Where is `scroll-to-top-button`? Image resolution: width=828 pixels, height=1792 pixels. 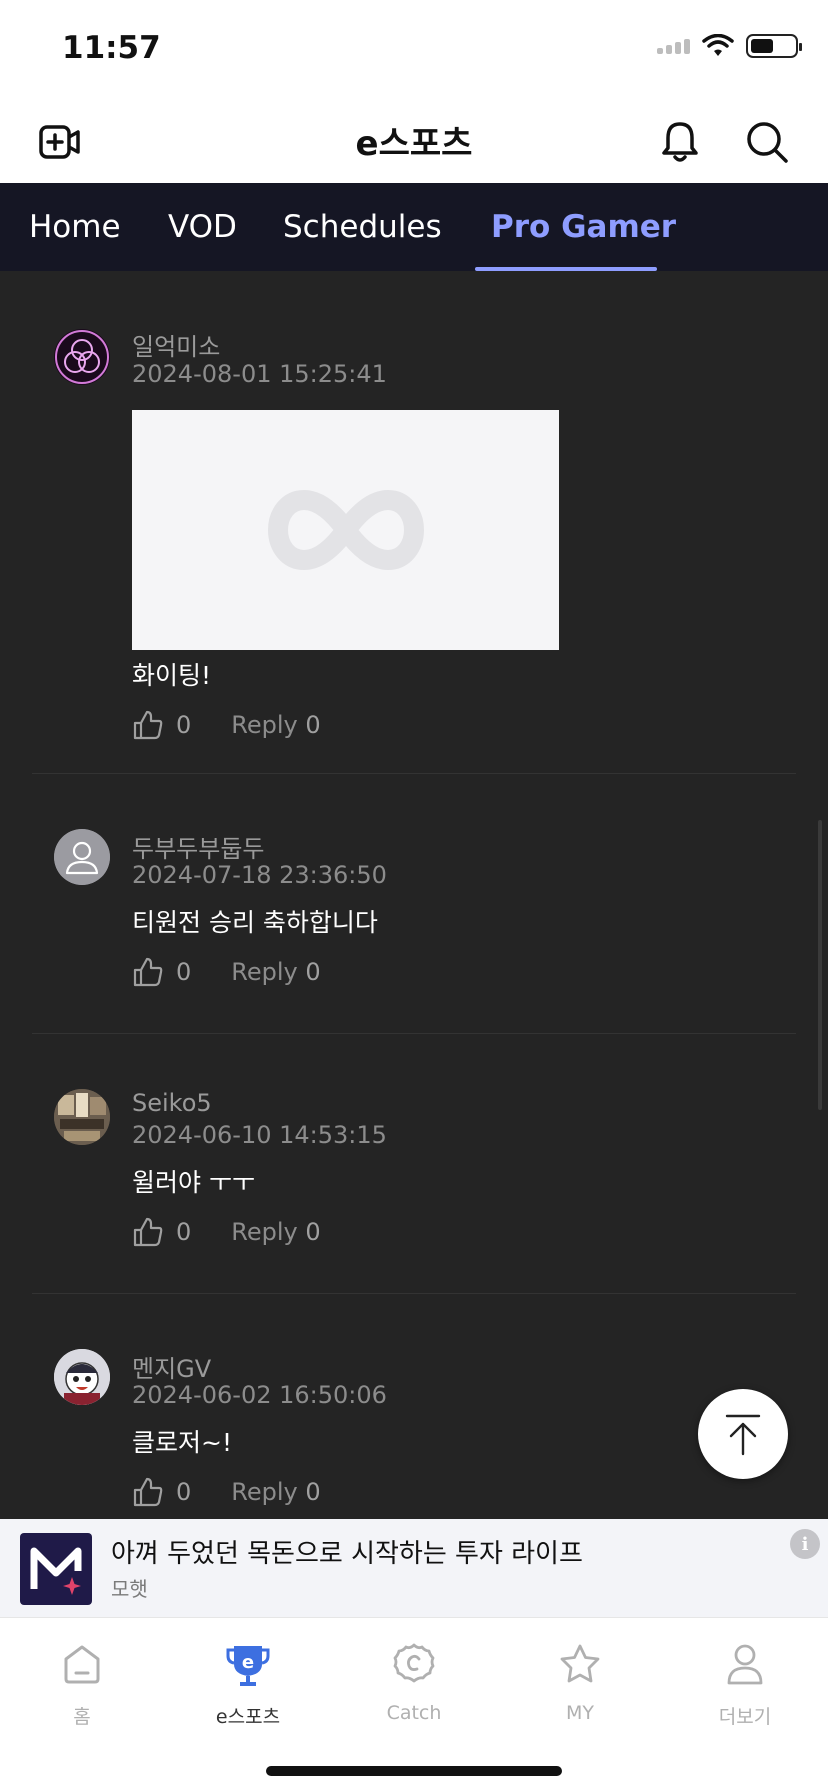 scroll-to-top-button is located at coordinates (743, 1434).